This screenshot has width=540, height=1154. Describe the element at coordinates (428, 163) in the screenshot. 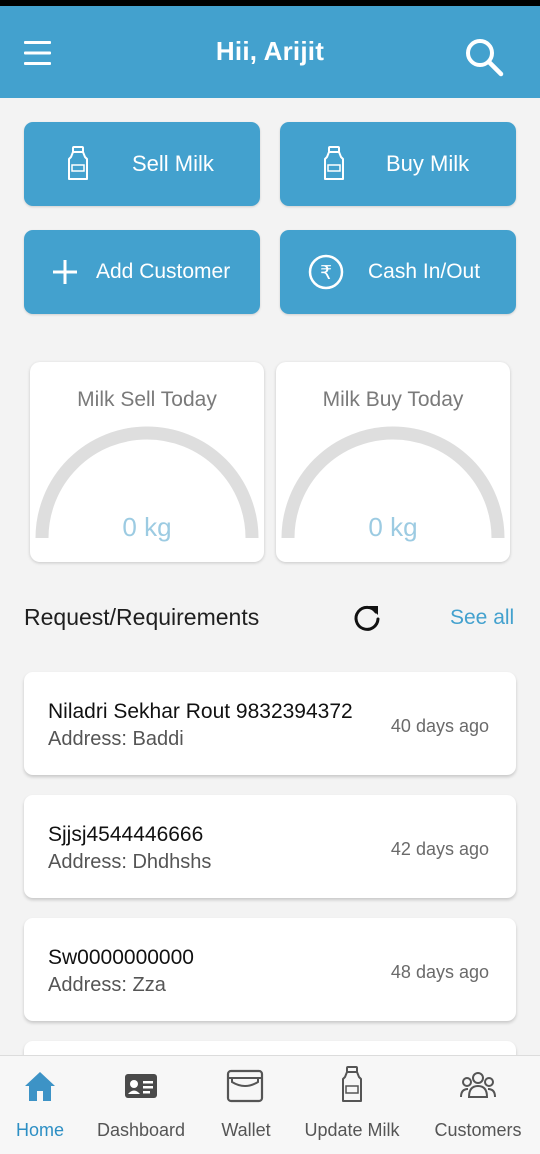

I see `buy-milk-label: Buy Milk` at that location.